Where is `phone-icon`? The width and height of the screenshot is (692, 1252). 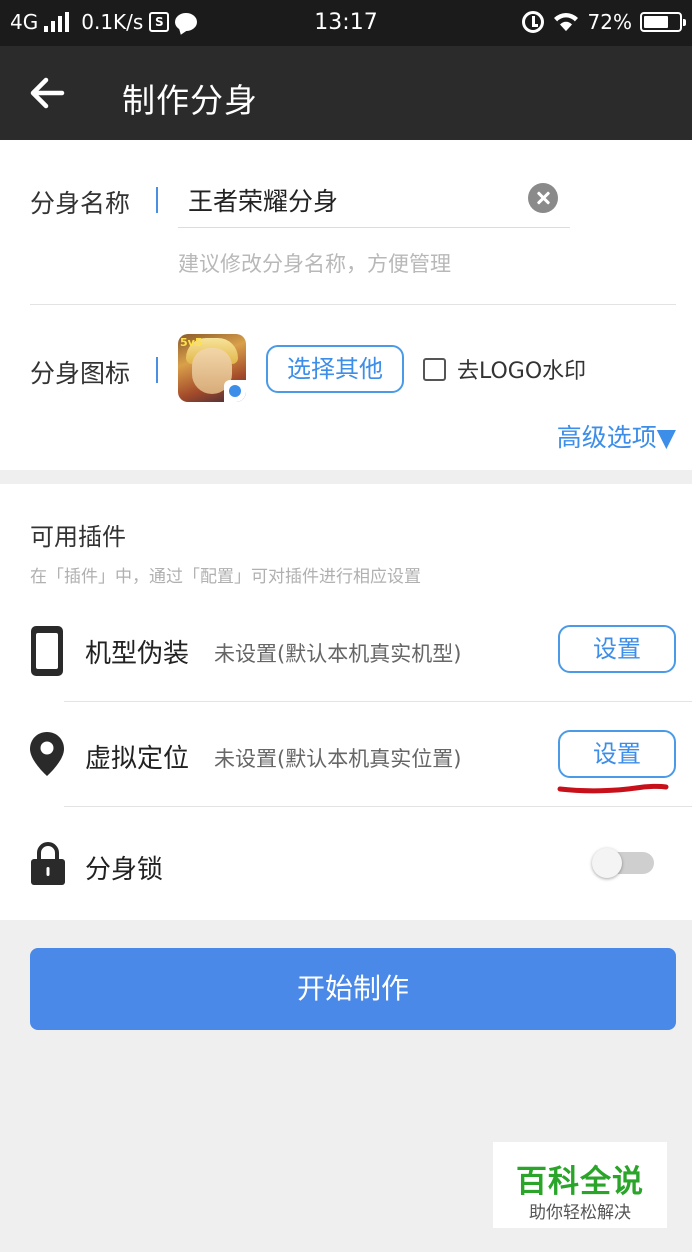 phone-icon is located at coordinates (47, 651).